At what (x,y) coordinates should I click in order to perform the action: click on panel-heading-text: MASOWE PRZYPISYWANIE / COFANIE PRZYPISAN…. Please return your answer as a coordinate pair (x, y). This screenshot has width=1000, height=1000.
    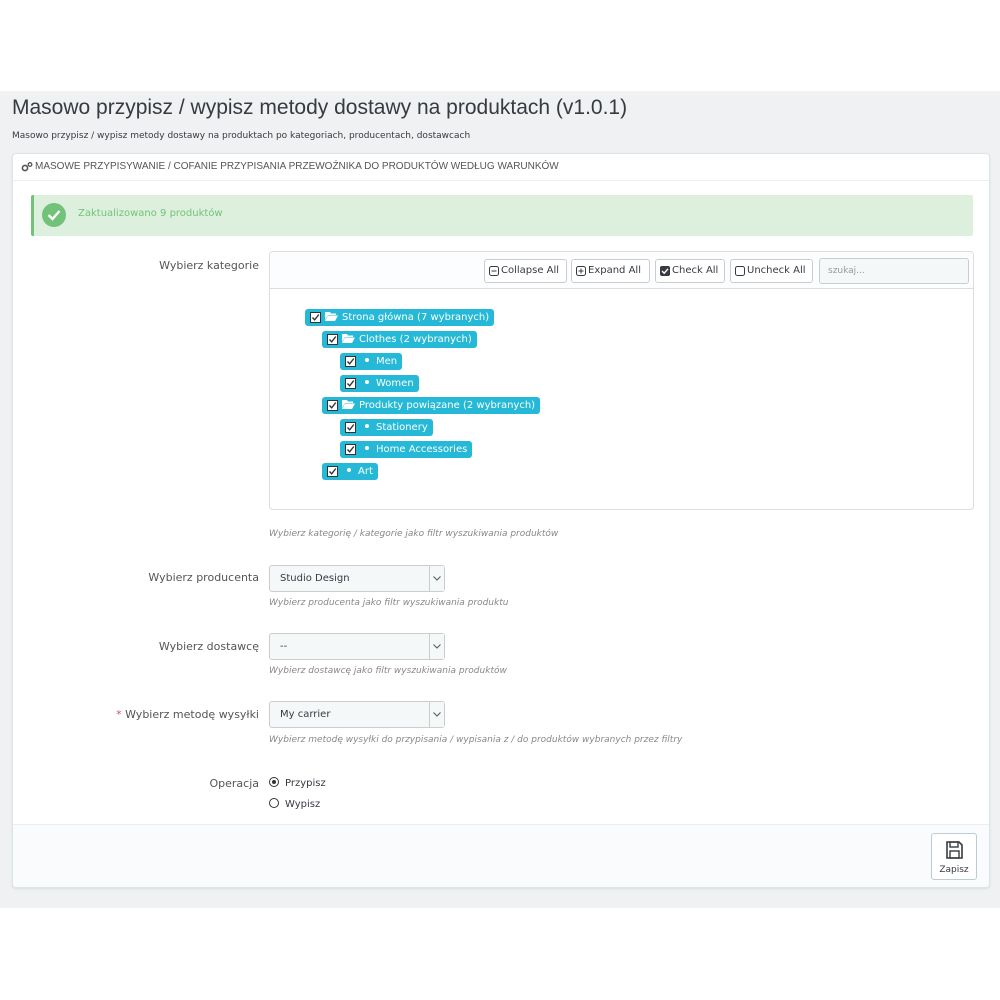
    Looking at the image, I should click on (297, 166).